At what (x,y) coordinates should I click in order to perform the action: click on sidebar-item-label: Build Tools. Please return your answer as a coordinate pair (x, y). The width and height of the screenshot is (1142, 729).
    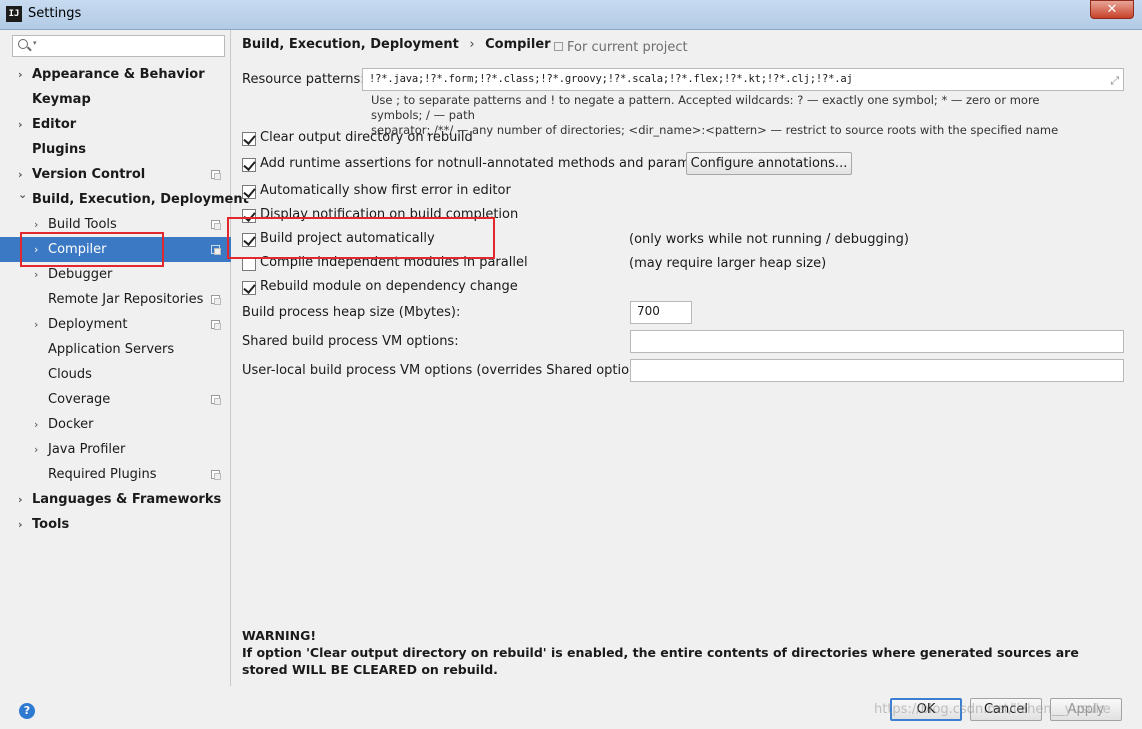
    Looking at the image, I should click on (82, 224).